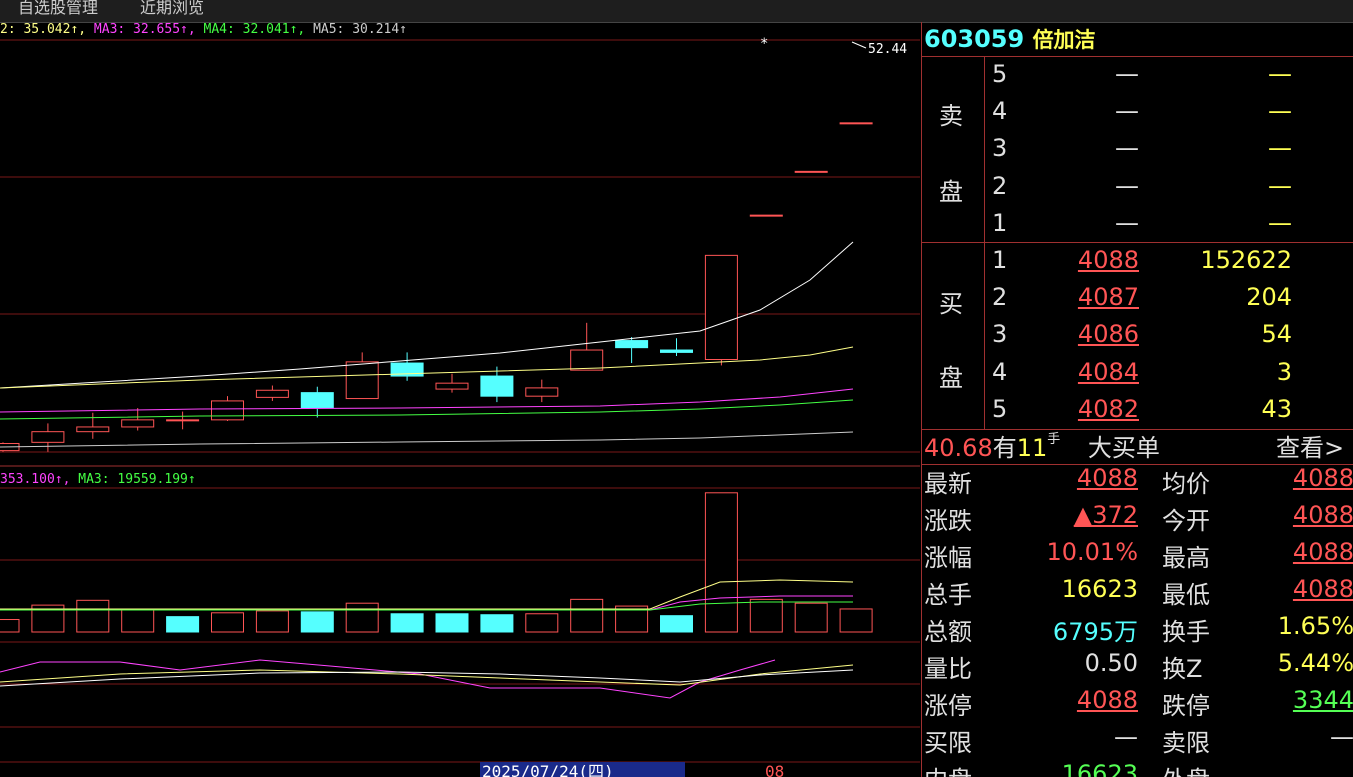  Describe the element at coordinates (1276, 408) in the screenshot. I see `level-volume: 43` at that location.